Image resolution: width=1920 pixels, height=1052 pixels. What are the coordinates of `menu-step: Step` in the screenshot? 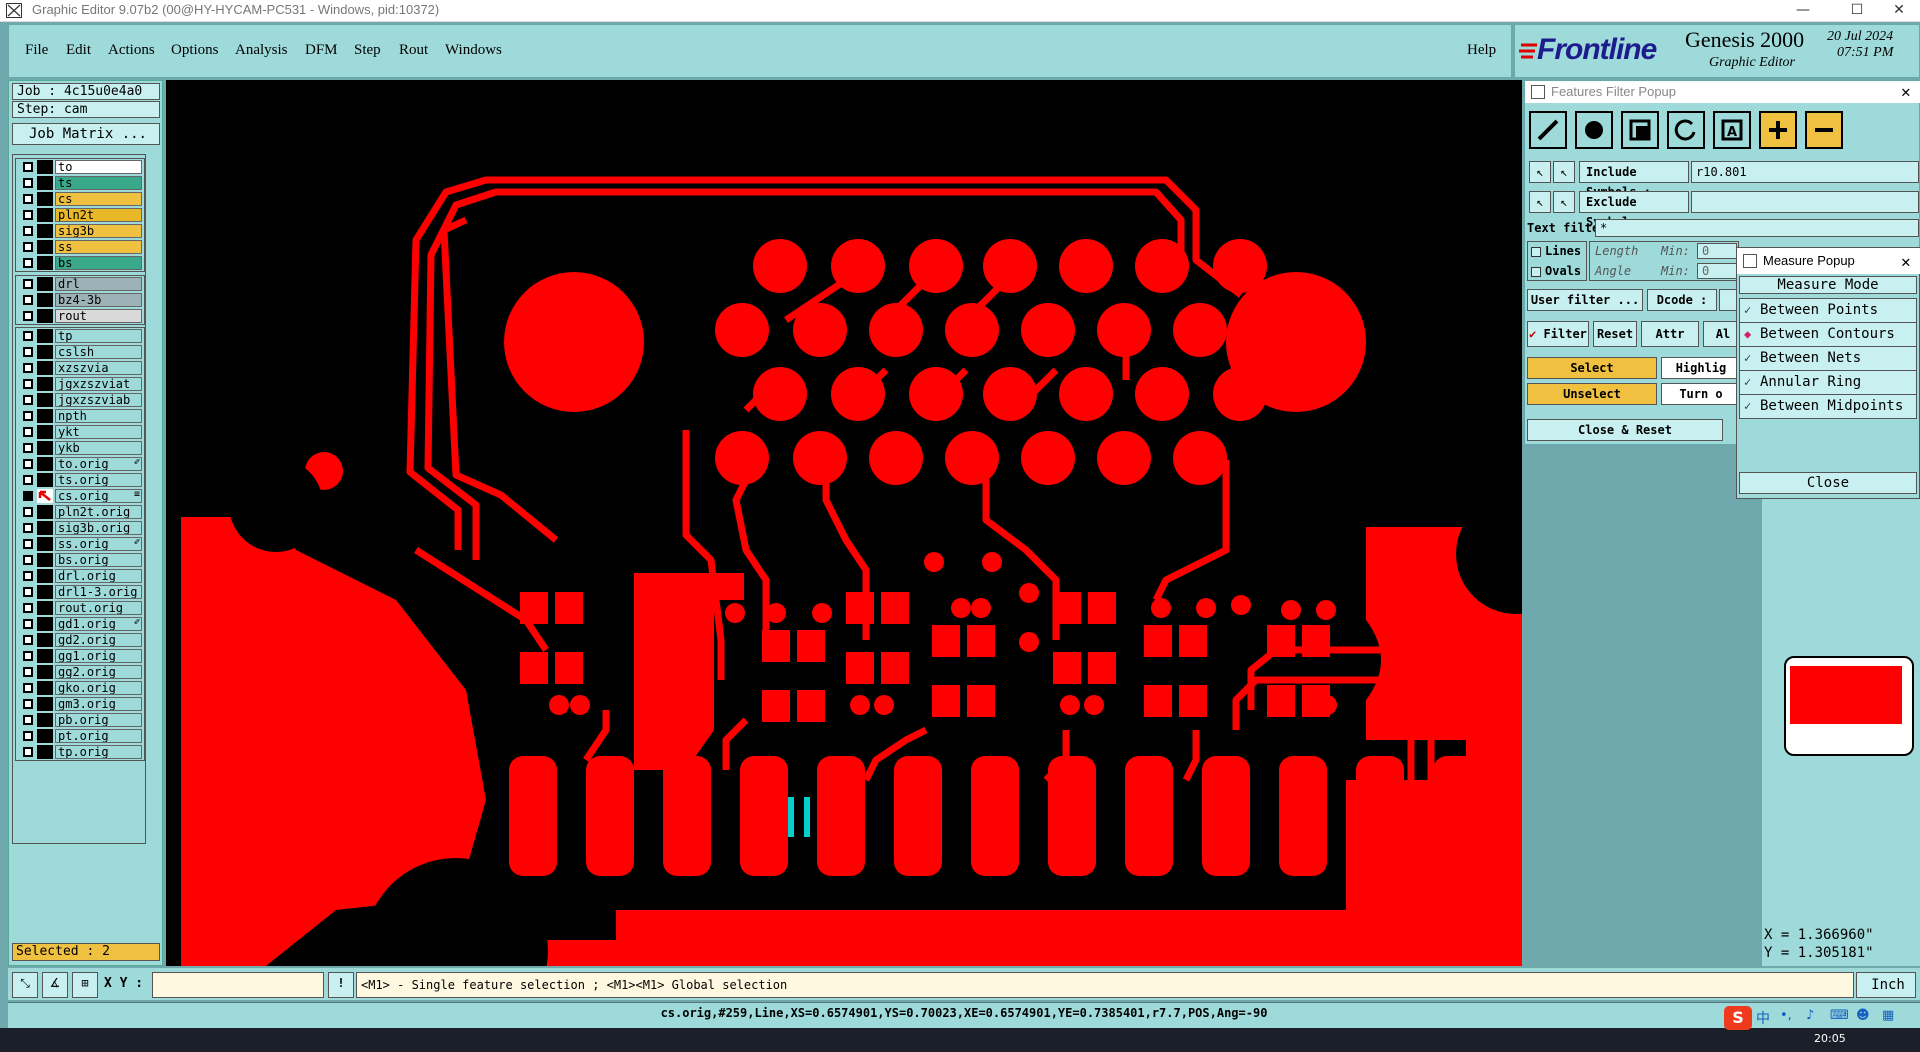 It's located at (367, 50).